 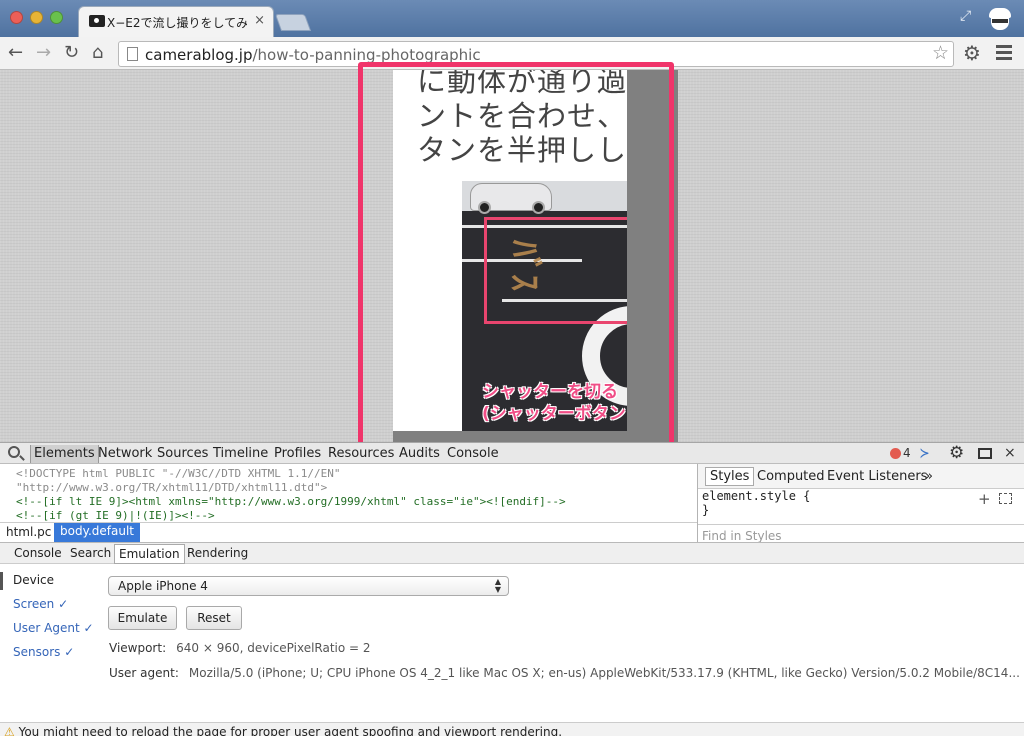 I want to click on breadcrumb-item-selected: body.default, so click(x=97, y=532).